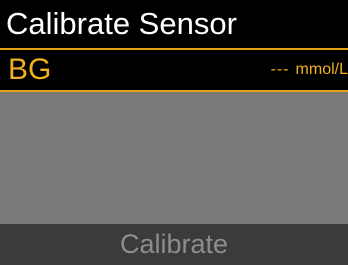 The height and width of the screenshot is (265, 348). I want to click on bg-unit: mmol/L, so click(321, 69).